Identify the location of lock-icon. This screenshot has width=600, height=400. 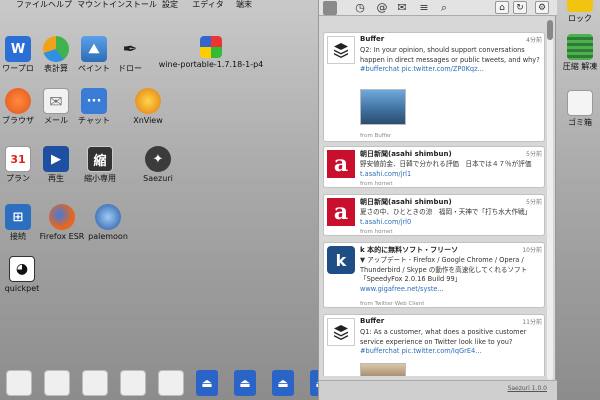
(580, 6).